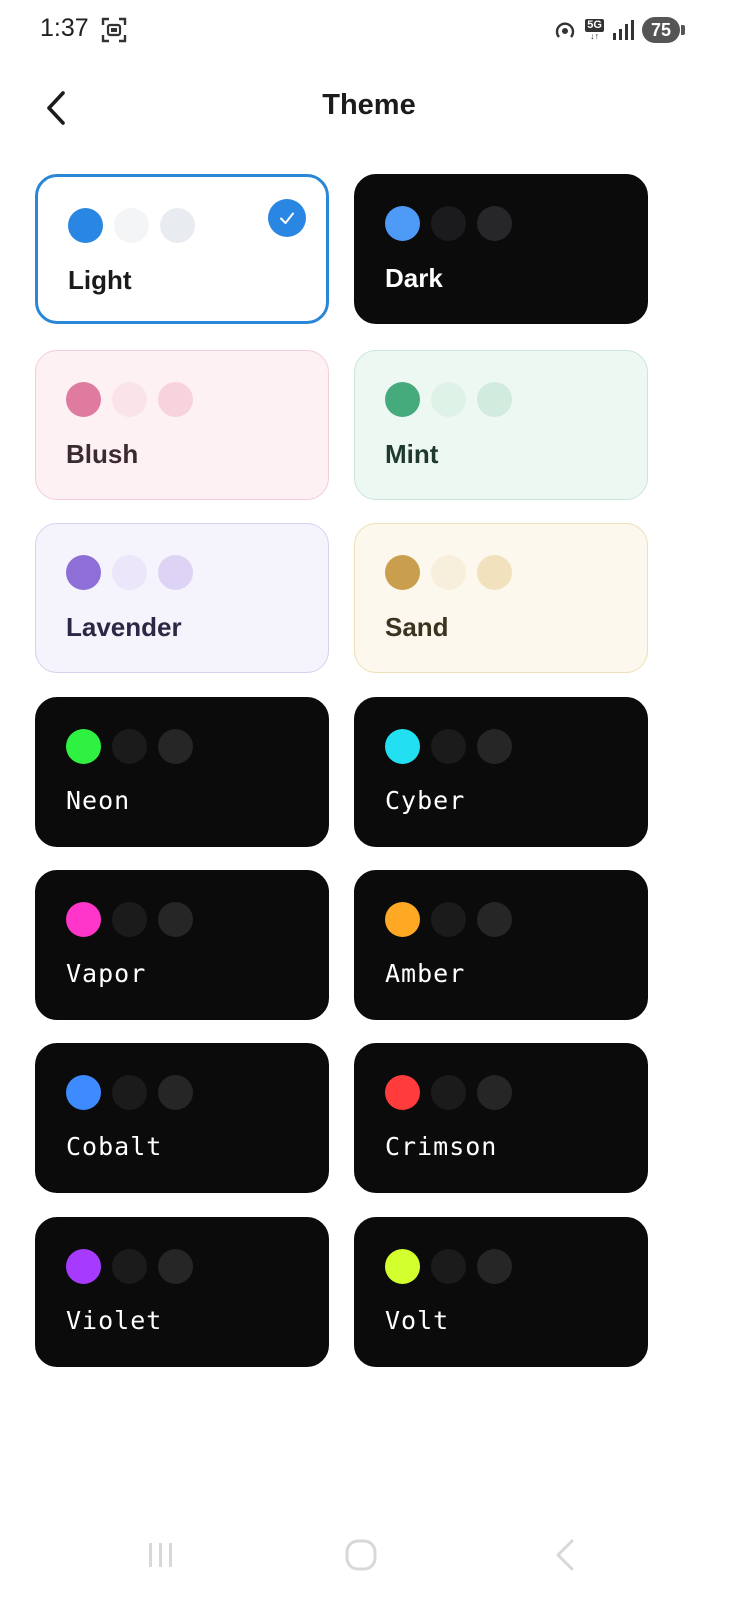  What do you see at coordinates (369, 32) in the screenshot?
I see `status-bar: 1:37 5G ↓↑ 75` at bounding box center [369, 32].